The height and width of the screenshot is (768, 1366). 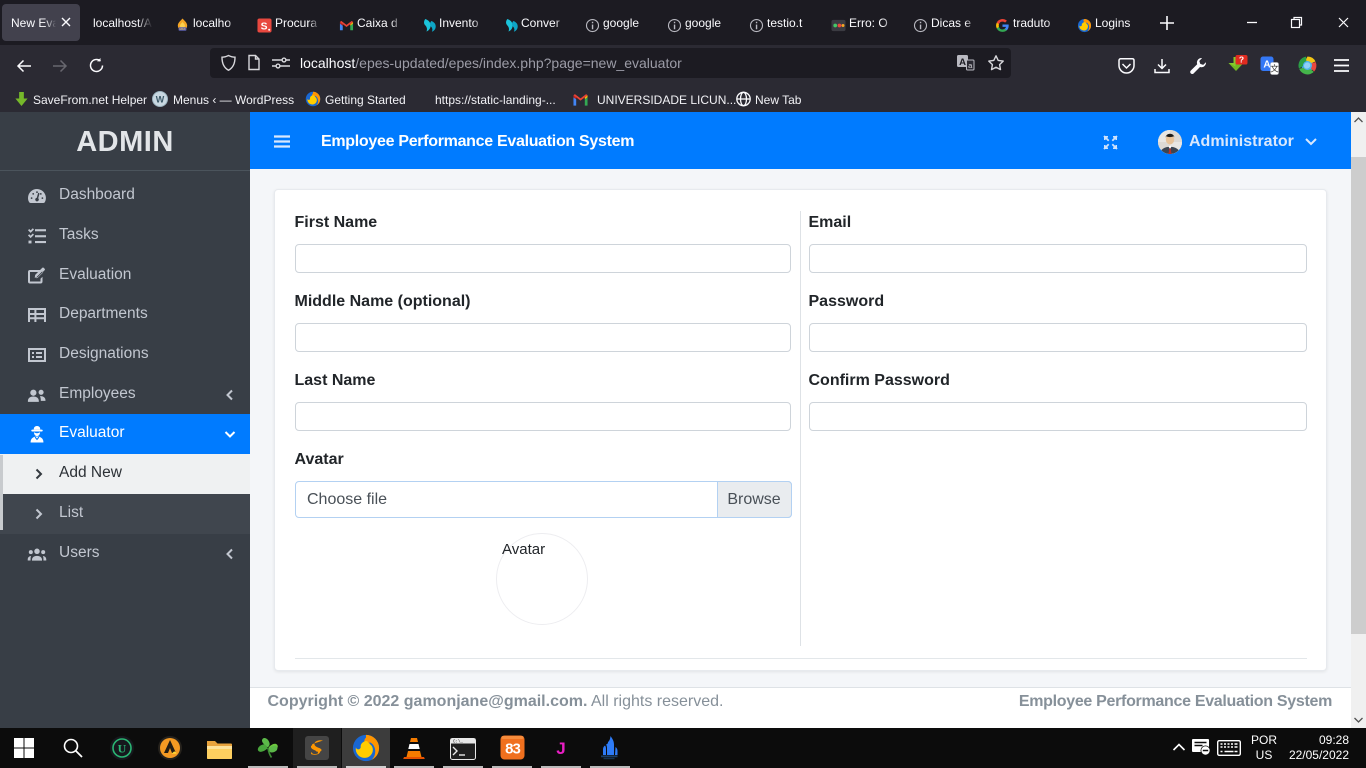 I want to click on svg-text: A, so click(x=962, y=62).